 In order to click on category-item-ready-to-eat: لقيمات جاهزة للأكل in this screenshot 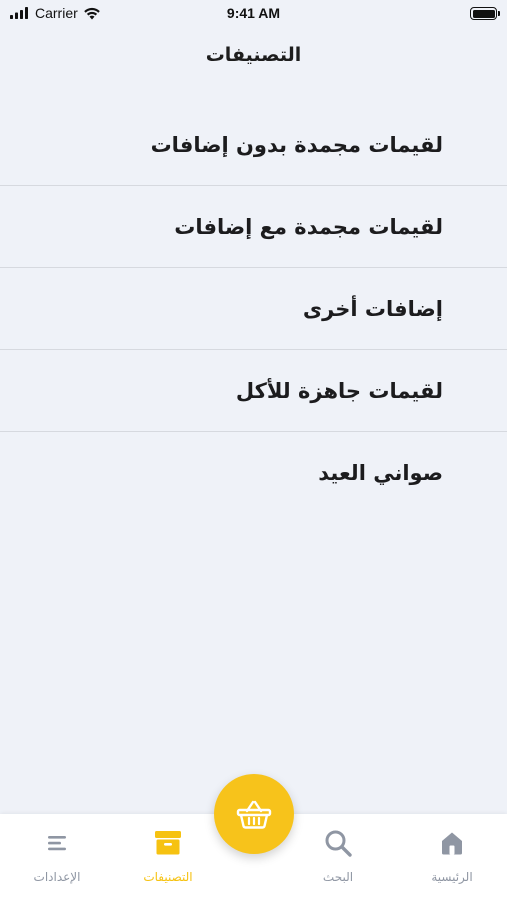, I will do `click(253, 391)`.